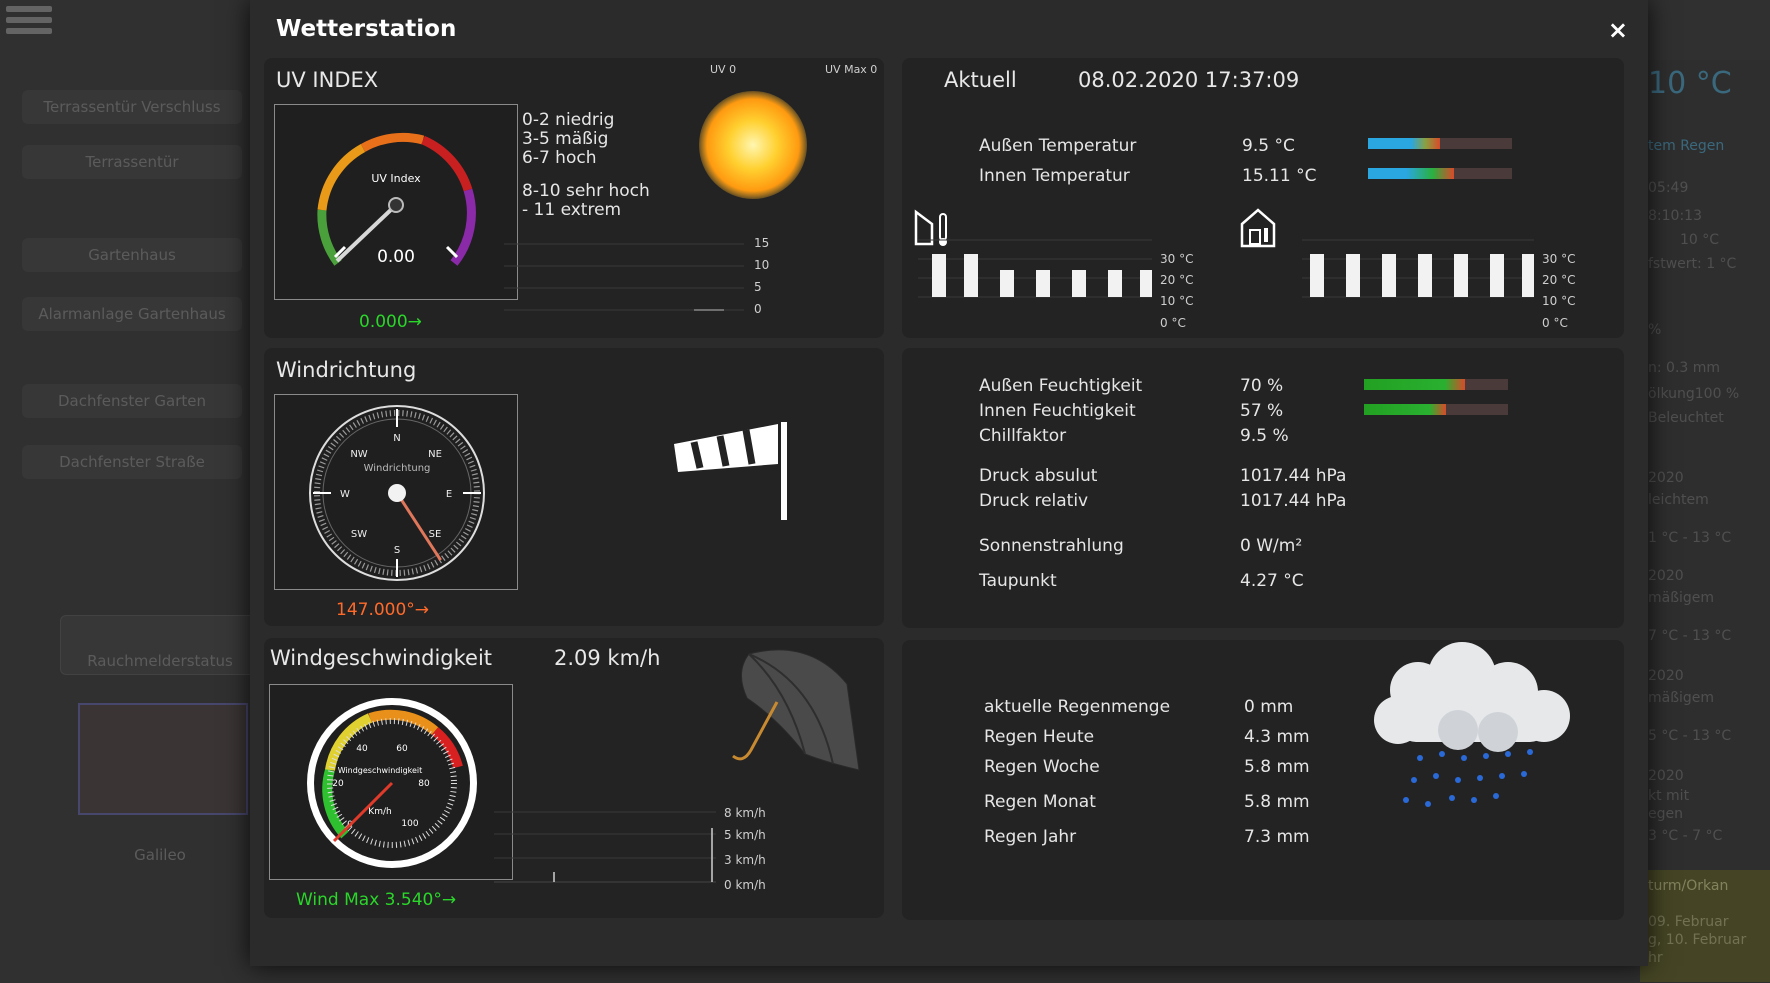 The image size is (1770, 983). What do you see at coordinates (1293, 501) in the screenshot?
I see `pressure-relative-value: 1017.44 hPa` at bounding box center [1293, 501].